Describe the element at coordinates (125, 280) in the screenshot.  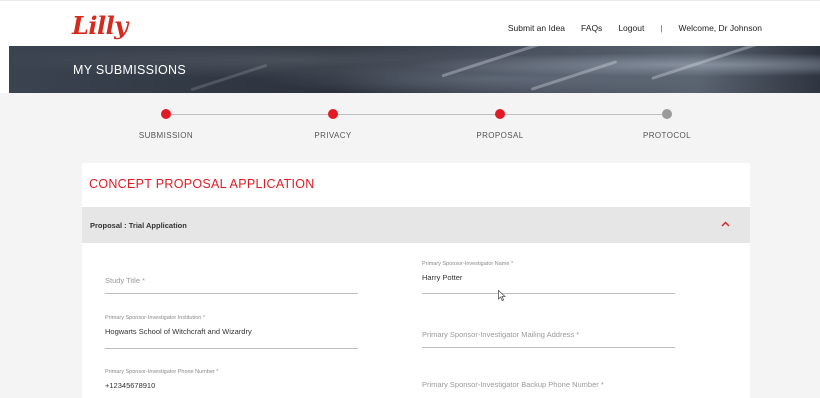
I see `study-title-placeholder: Study Title *` at that location.